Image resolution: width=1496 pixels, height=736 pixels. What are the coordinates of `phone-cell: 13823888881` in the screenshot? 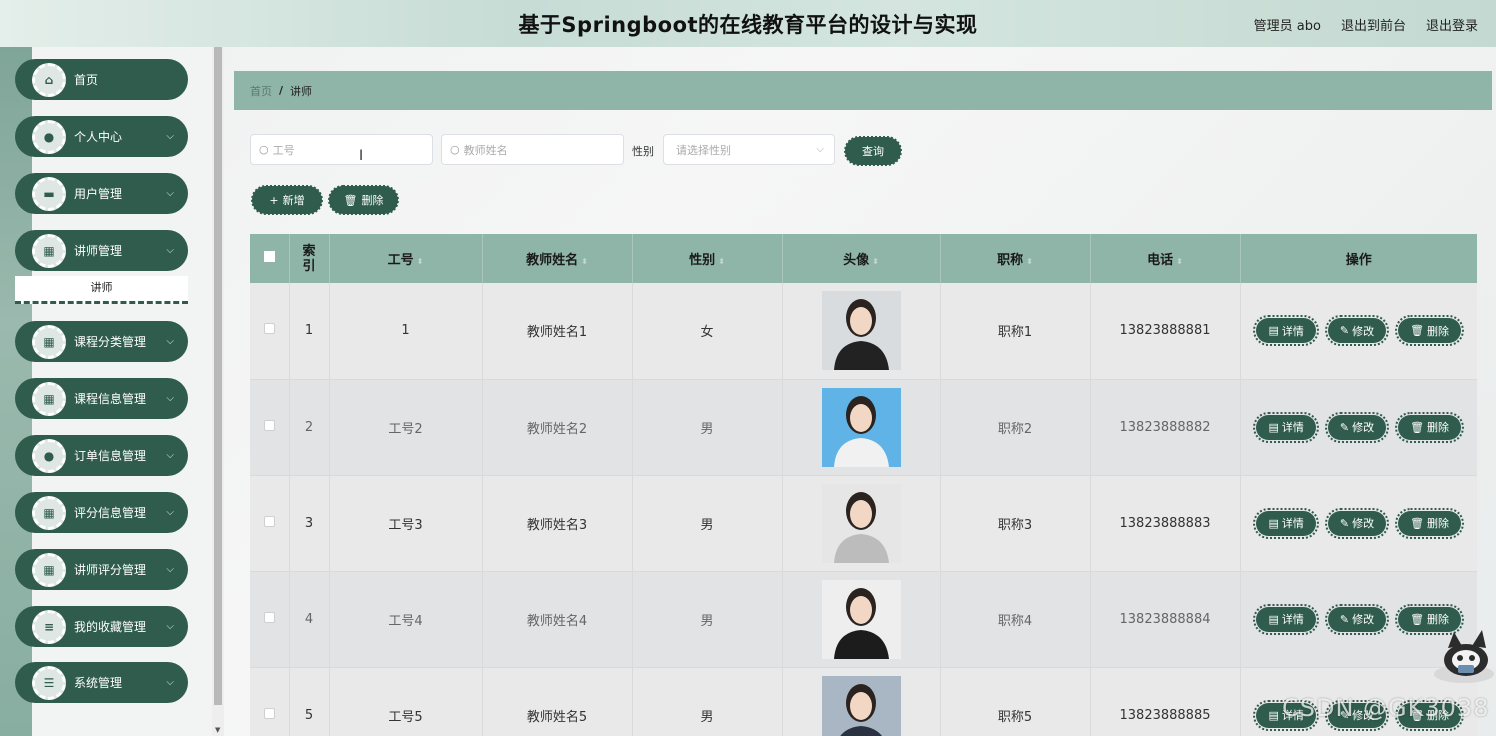 It's located at (1165, 331).